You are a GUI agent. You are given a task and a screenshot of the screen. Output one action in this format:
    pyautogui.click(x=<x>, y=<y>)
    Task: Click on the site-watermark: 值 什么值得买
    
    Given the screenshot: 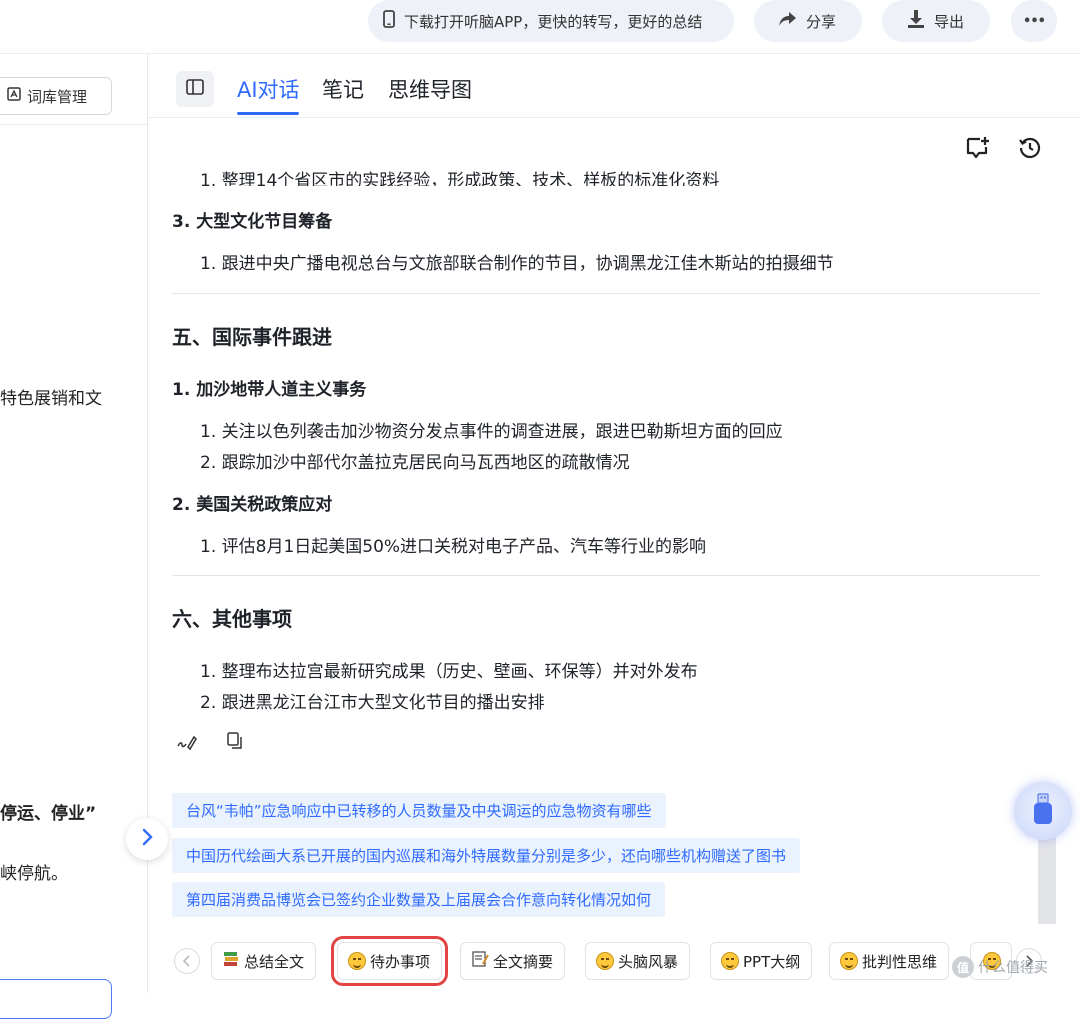 What is the action you would take?
    pyautogui.click(x=1000, y=967)
    